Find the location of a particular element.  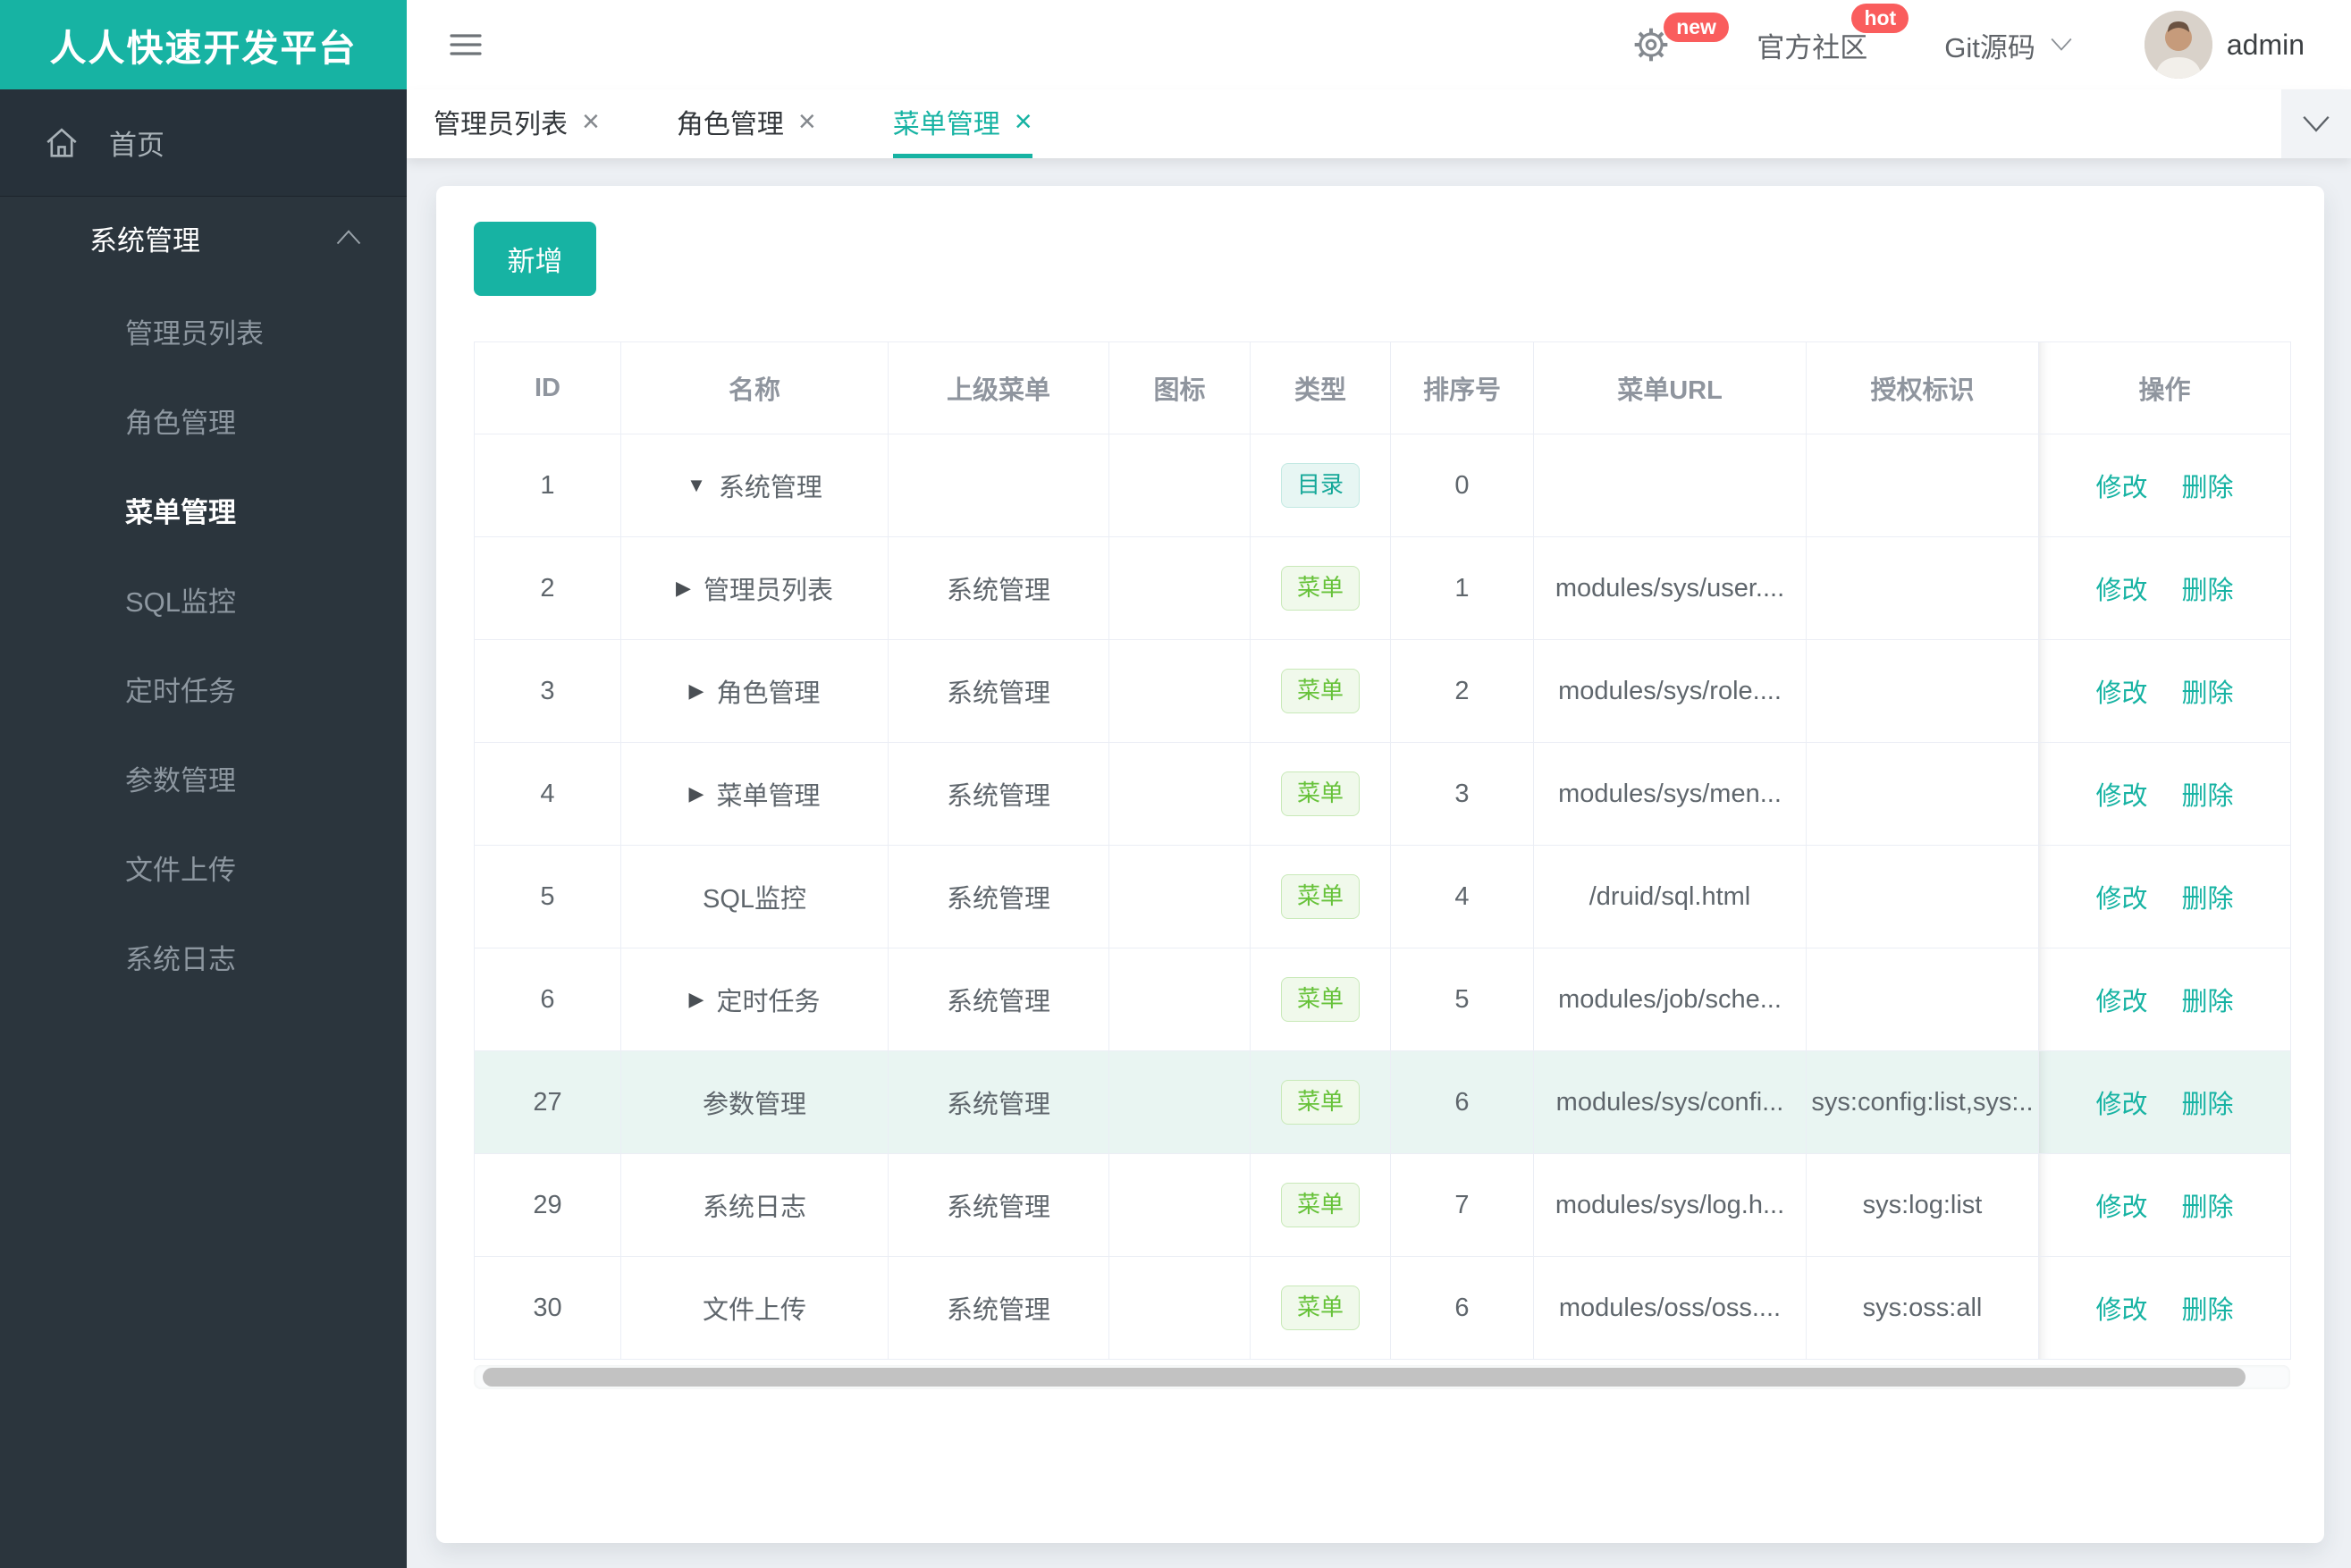

cell-name: 文件上传 is located at coordinates (754, 1308).